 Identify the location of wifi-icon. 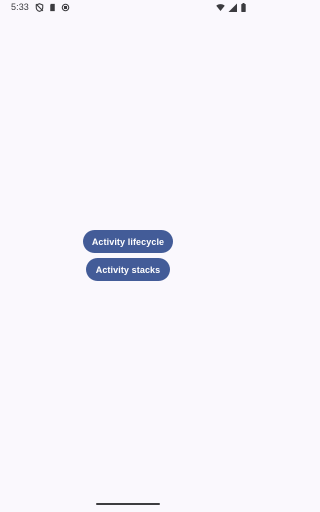
(220, 7).